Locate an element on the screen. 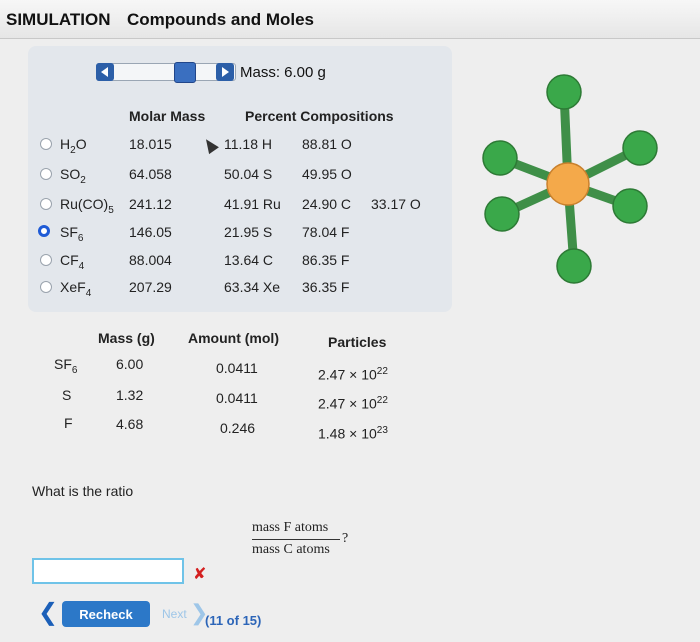 This screenshot has width=700, height=642. slider-thumb is located at coordinates (185, 72).